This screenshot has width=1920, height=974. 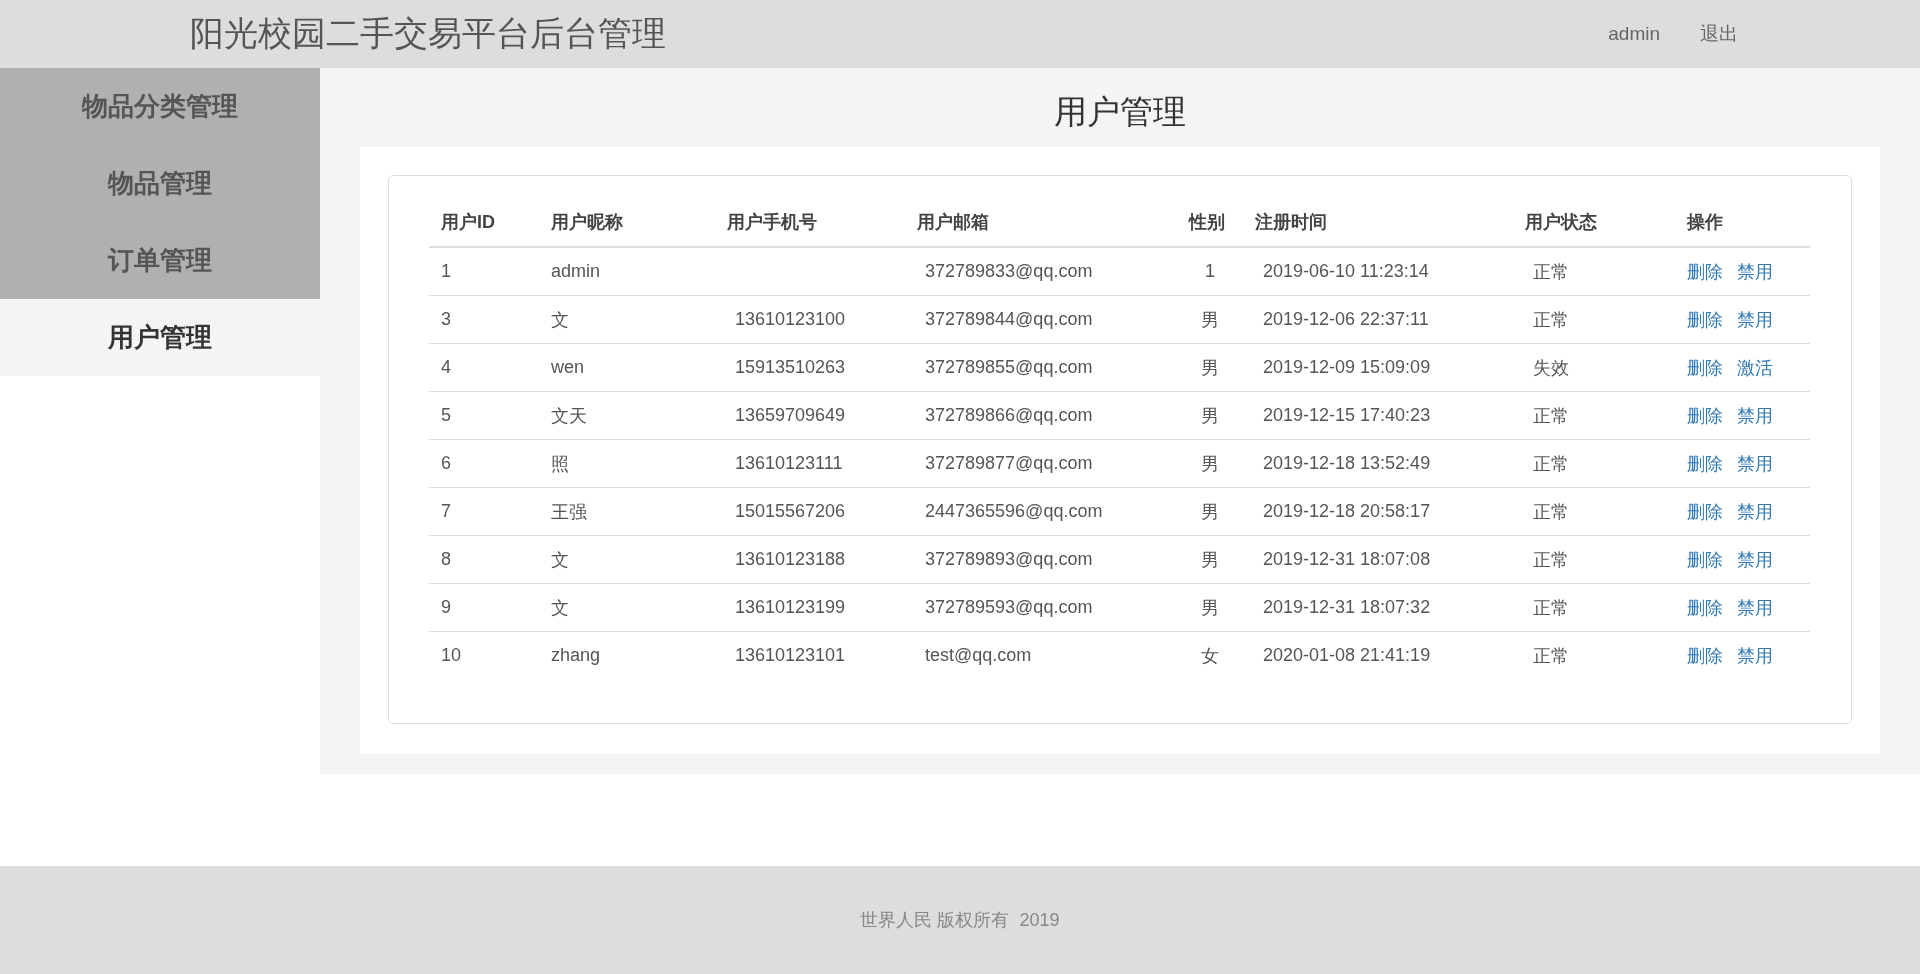 What do you see at coordinates (484, 655) in the screenshot?
I see `table-cell: 10` at bounding box center [484, 655].